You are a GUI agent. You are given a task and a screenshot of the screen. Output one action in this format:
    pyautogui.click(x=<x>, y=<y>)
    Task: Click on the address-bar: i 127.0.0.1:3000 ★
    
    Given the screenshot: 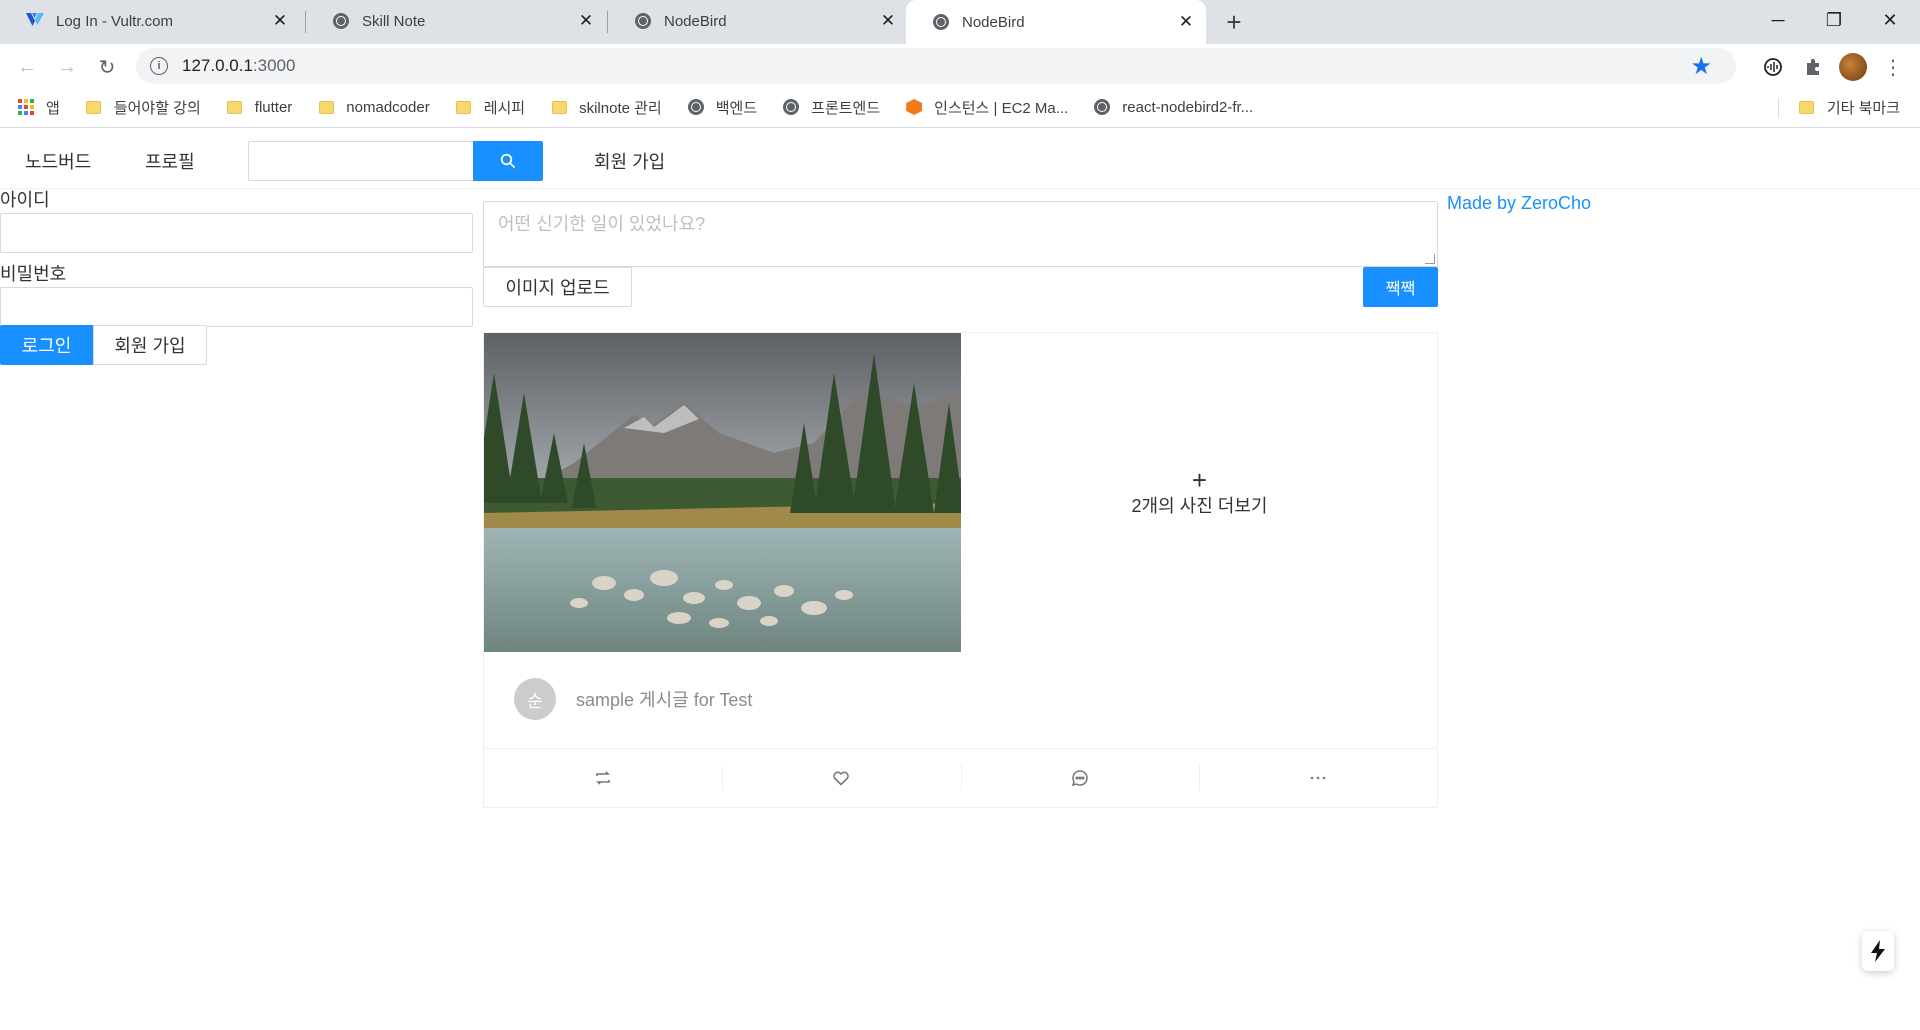 What is the action you would take?
    pyautogui.click(x=936, y=66)
    